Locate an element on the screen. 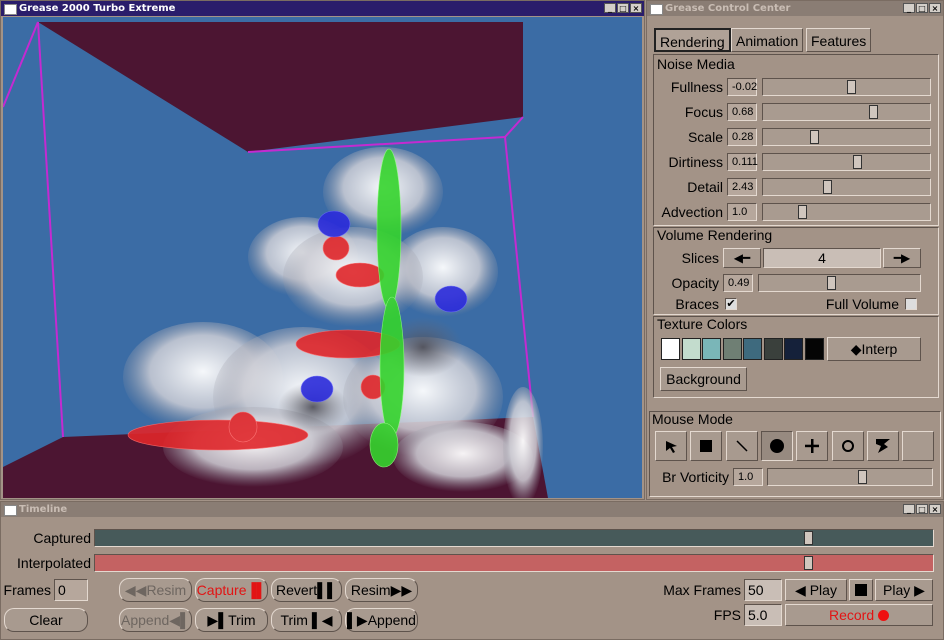  slices-increment-button: ━▶ is located at coordinates (902, 258).